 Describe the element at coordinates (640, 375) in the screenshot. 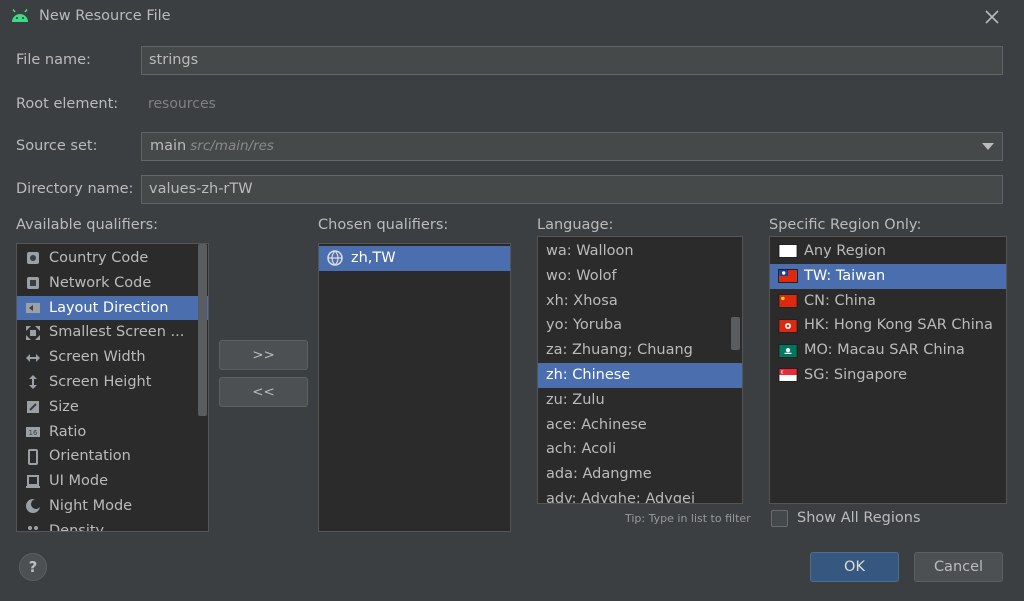

I see `language-item: zh: Chinese` at that location.